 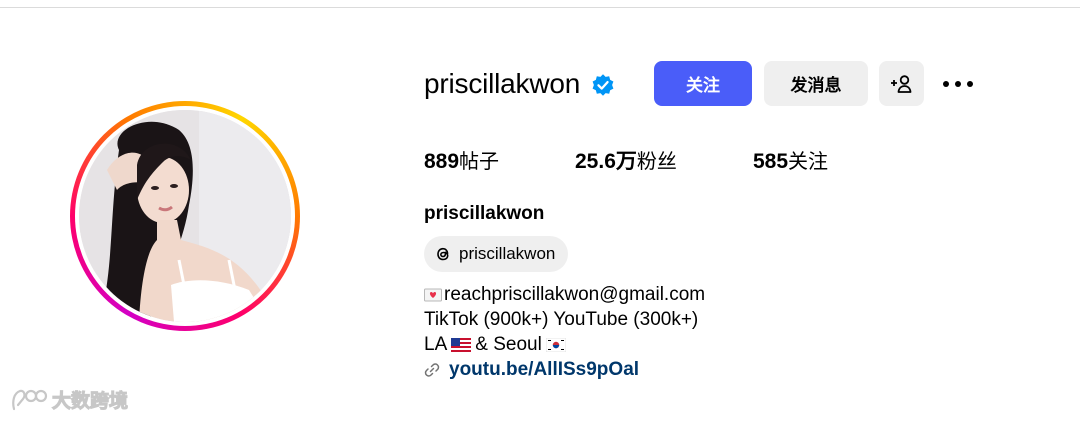 I want to click on avatar-photo, so click(x=185, y=216).